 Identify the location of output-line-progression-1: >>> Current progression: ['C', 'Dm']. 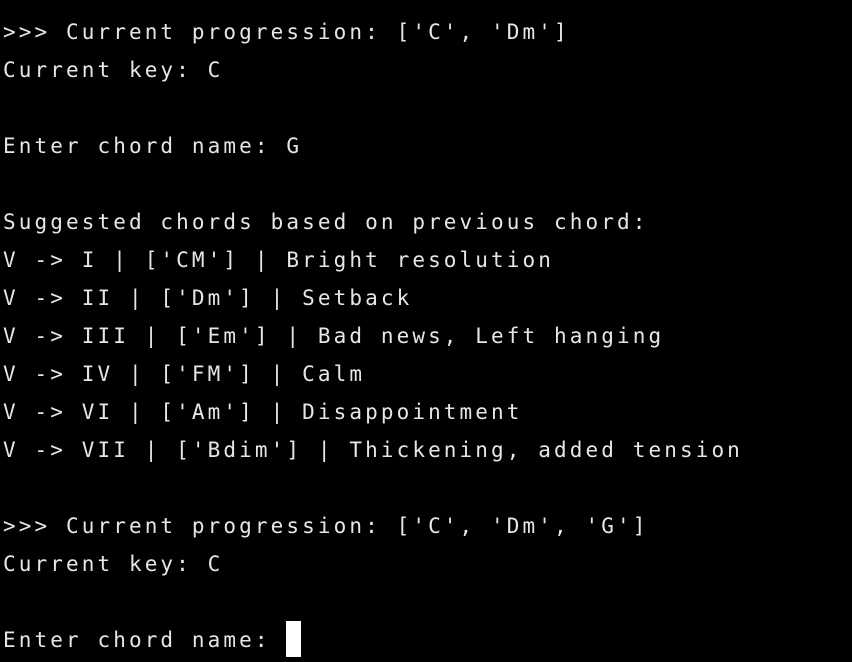
(286, 32).